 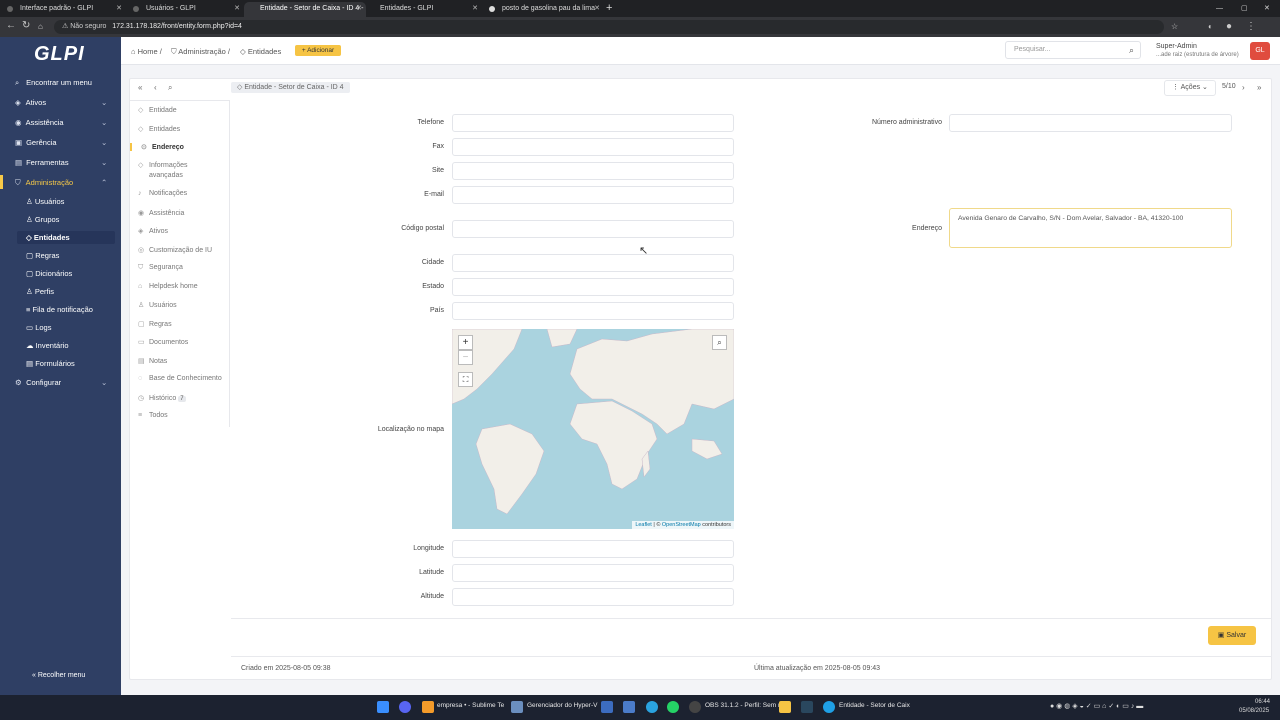 I want to click on sidebar-subitem-usuarios: ♙ Usuários, so click(x=45, y=201).